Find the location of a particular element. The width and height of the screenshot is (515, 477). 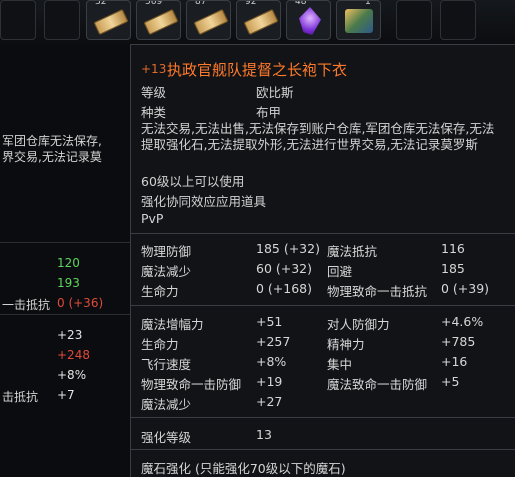

stat-value: 0 (+39) is located at coordinates (465, 288).